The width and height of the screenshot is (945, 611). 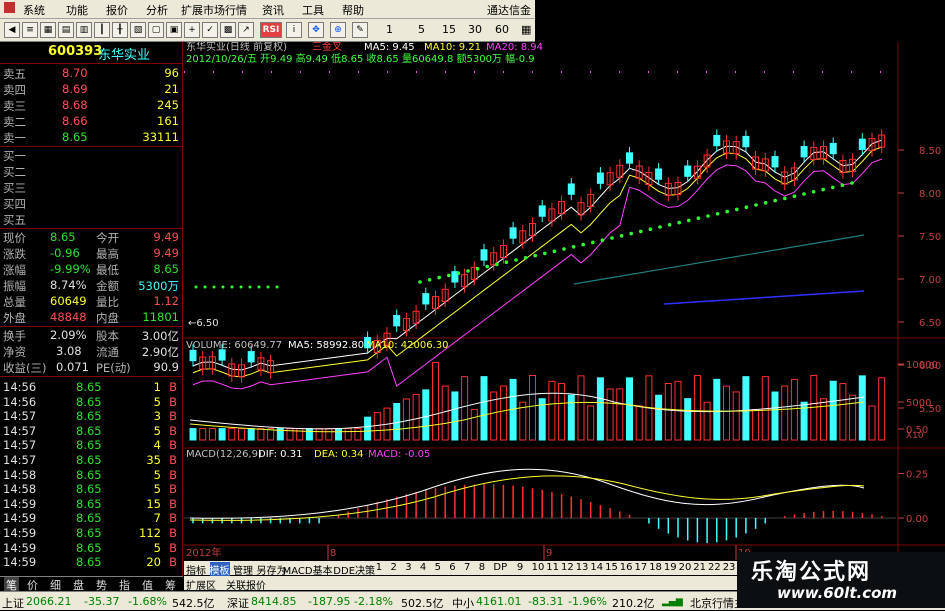 What do you see at coordinates (421, 29) in the screenshot?
I see `period-5-button: 5` at bounding box center [421, 29].